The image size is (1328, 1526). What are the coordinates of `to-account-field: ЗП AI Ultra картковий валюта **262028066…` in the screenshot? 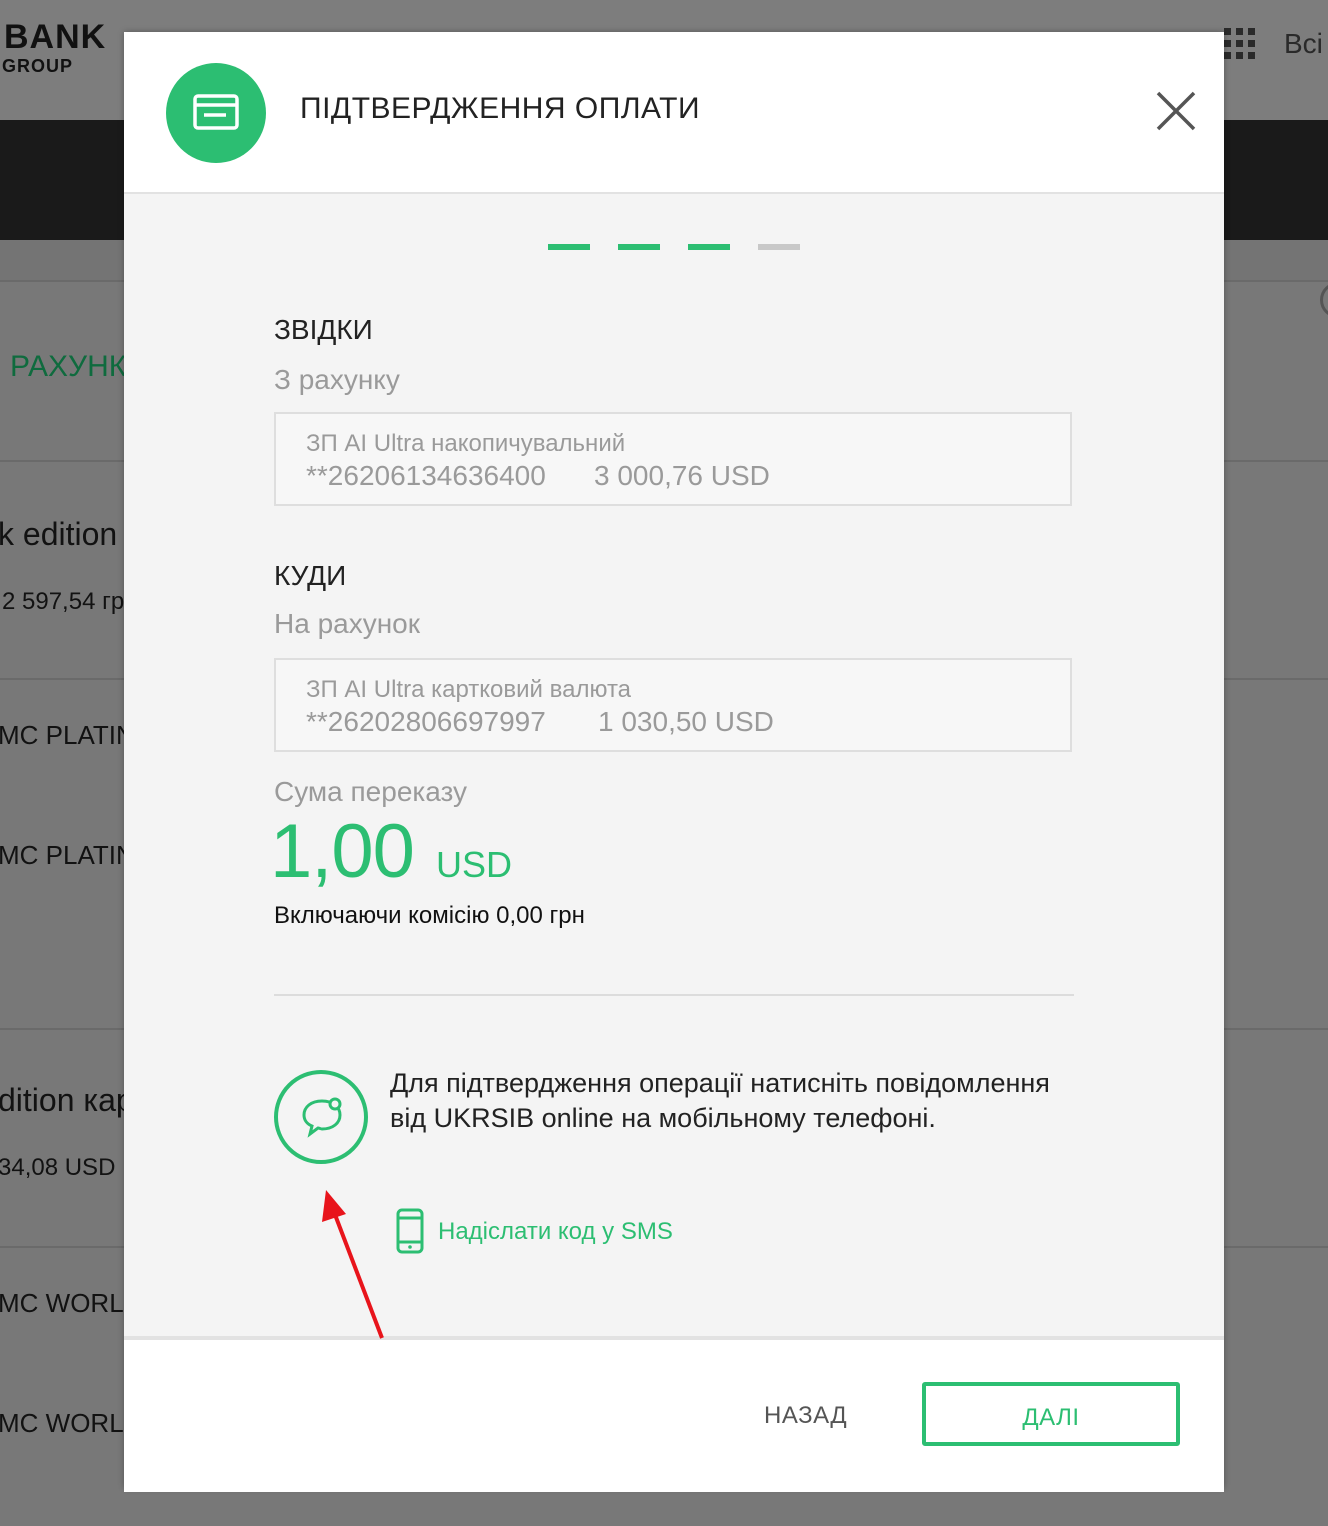 It's located at (673, 705).